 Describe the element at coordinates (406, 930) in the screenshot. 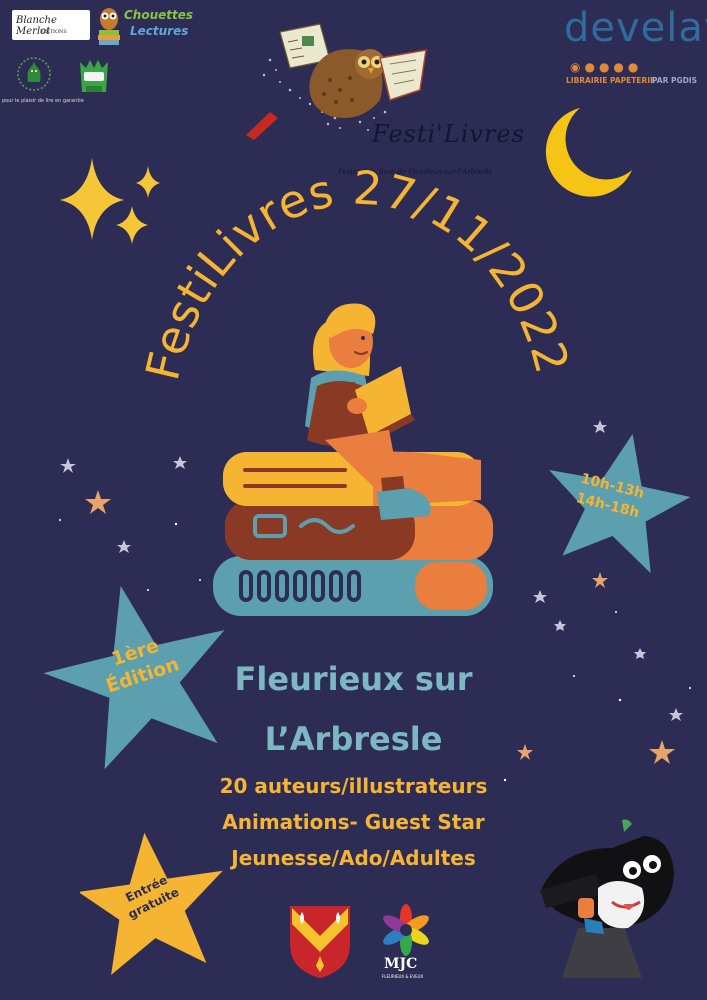

I see `mjc-flower-icon` at that location.